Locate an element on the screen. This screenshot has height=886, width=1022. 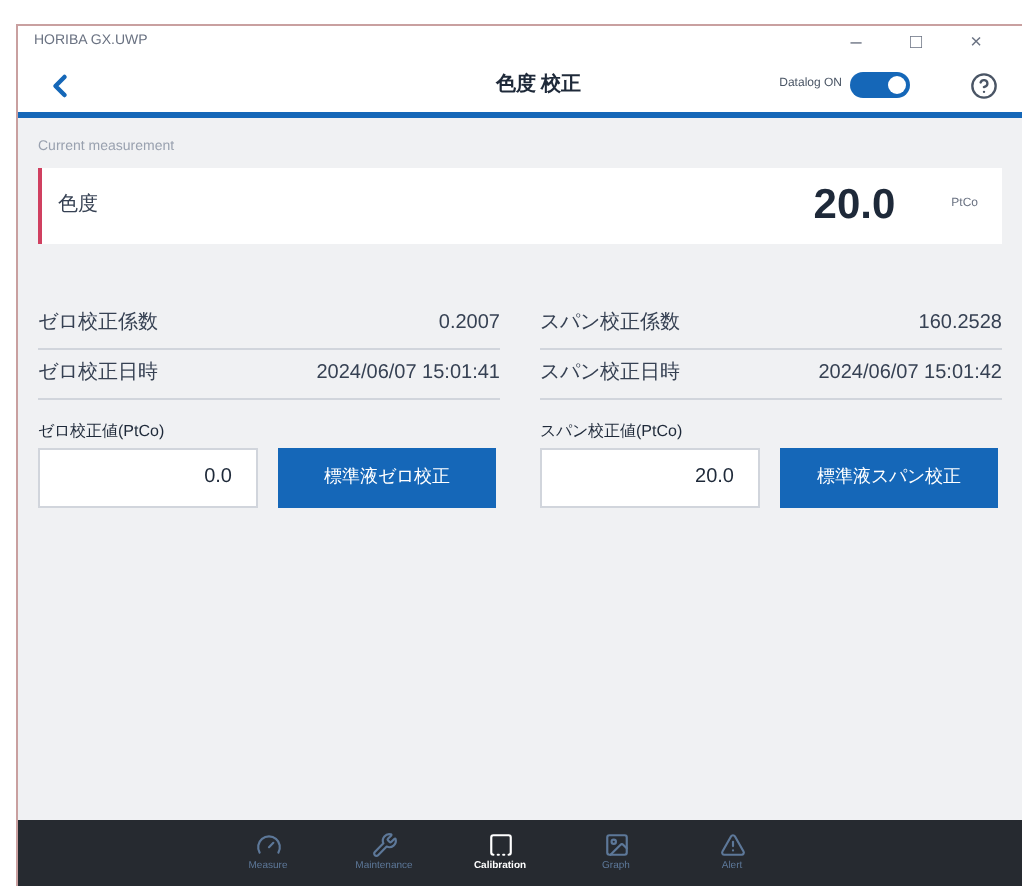
field-value: 0.2007 is located at coordinates (469, 324).